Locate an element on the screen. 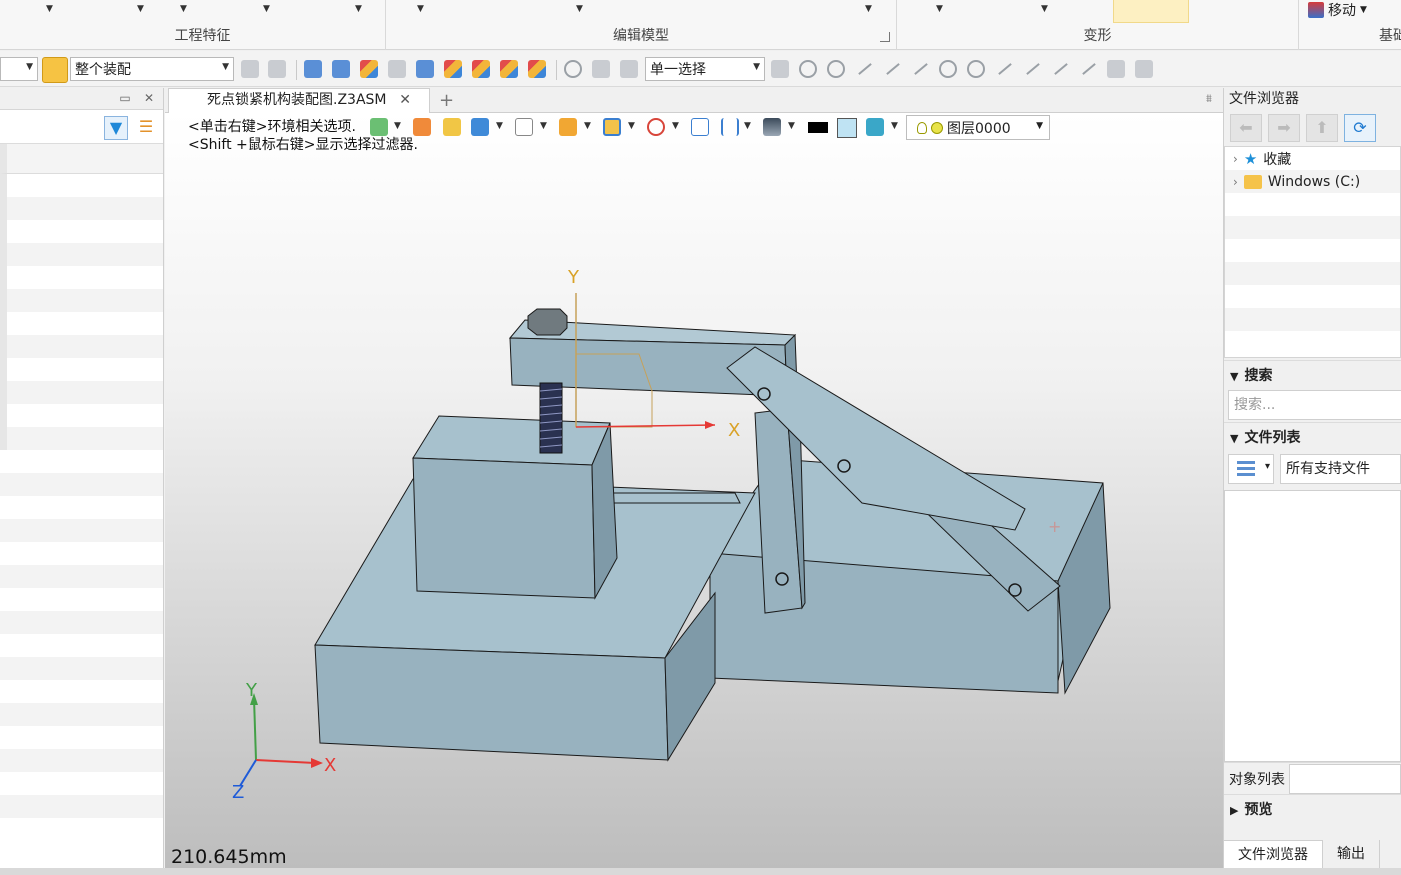 The height and width of the screenshot is (875, 1401). cursor-icon is located at coordinates (425, 69).